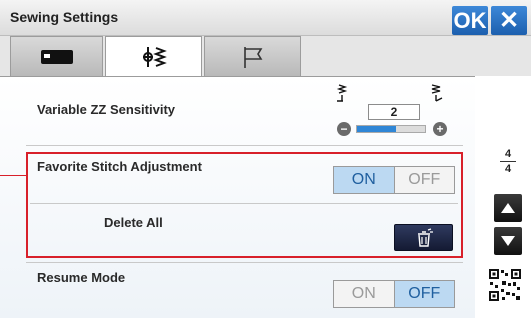 The image size is (531, 318). I want to click on minus-icon: −, so click(344, 129).